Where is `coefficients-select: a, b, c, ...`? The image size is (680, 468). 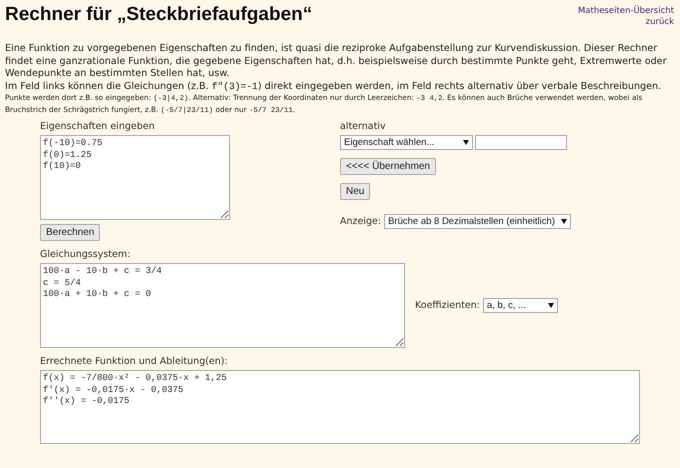 coefficients-select: a, b, c, ... is located at coordinates (520, 305).